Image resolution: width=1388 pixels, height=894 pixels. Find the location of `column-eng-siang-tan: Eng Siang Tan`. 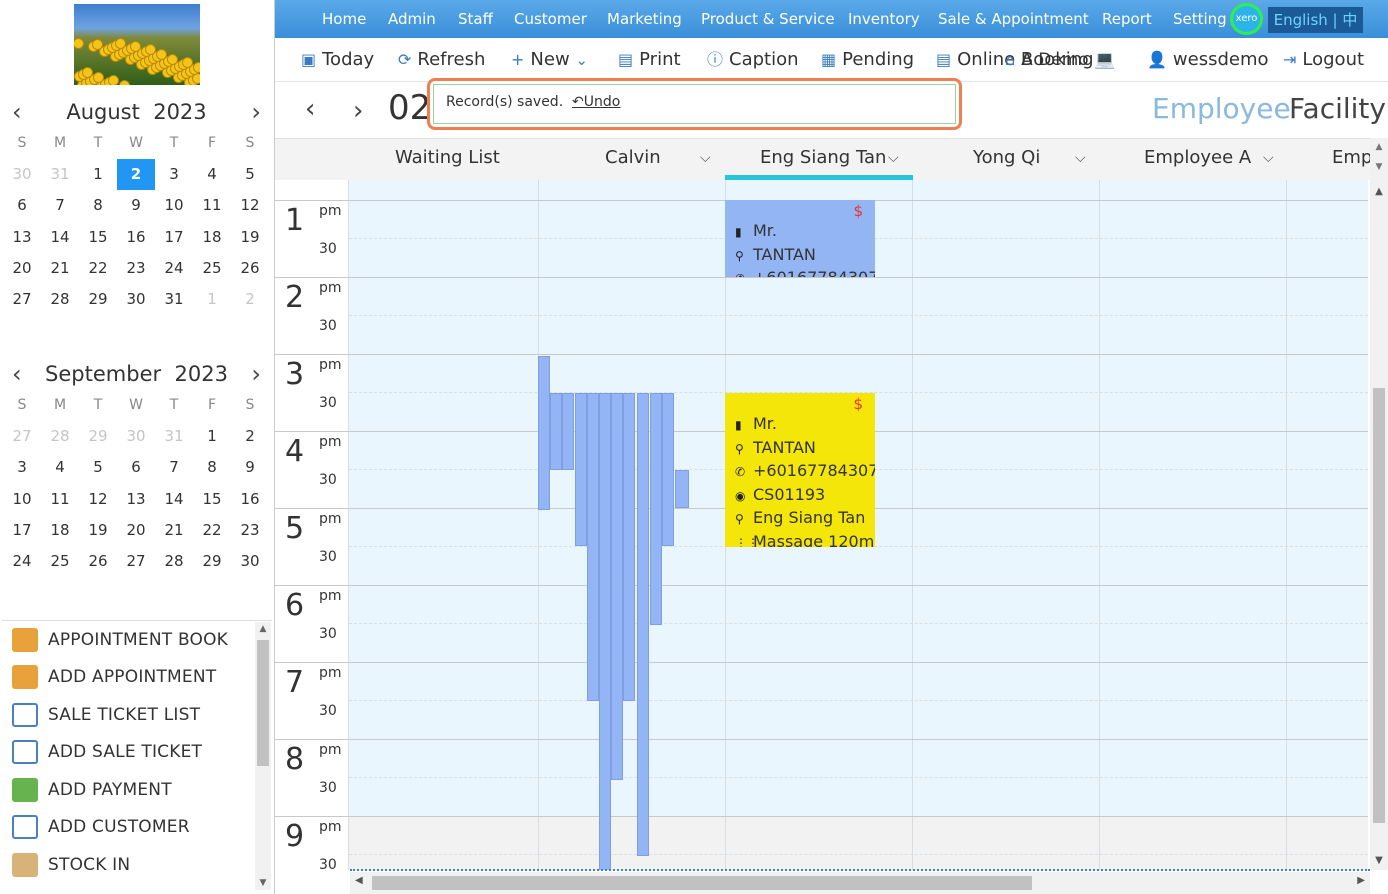

column-eng-siang-tan: Eng Siang Tan is located at coordinates (823, 158).